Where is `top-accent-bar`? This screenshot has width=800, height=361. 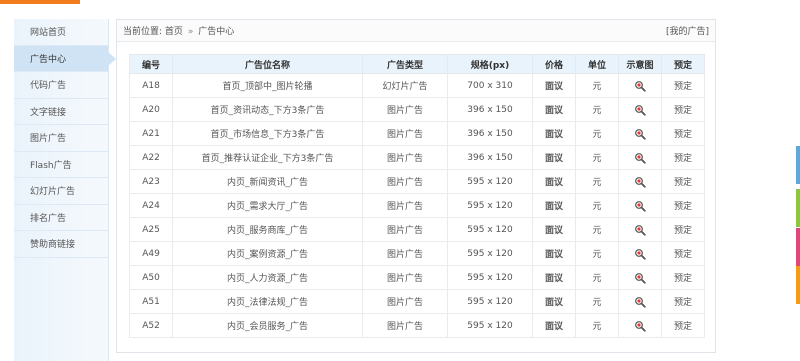
top-accent-bar is located at coordinates (40, 2).